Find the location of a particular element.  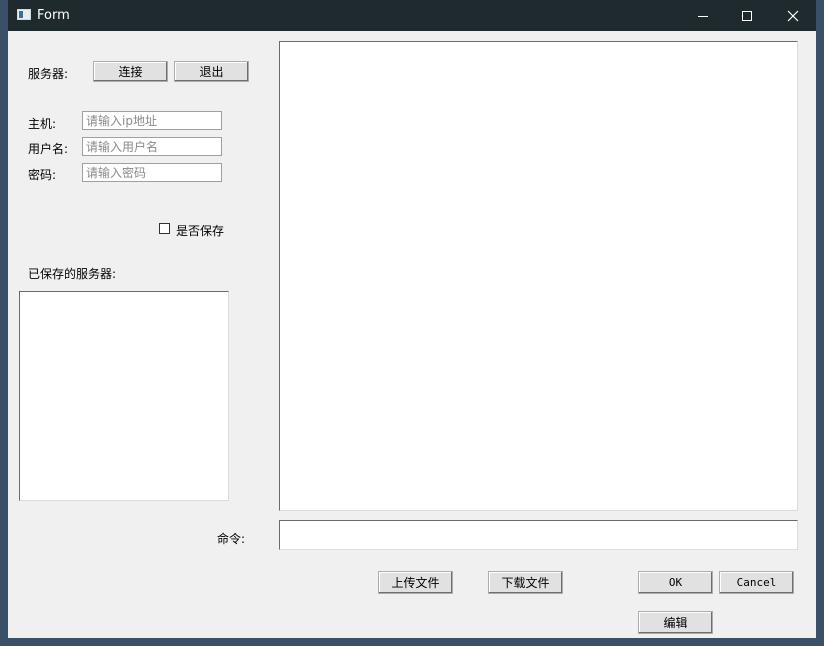

title-bar: Form is located at coordinates (412, 15).